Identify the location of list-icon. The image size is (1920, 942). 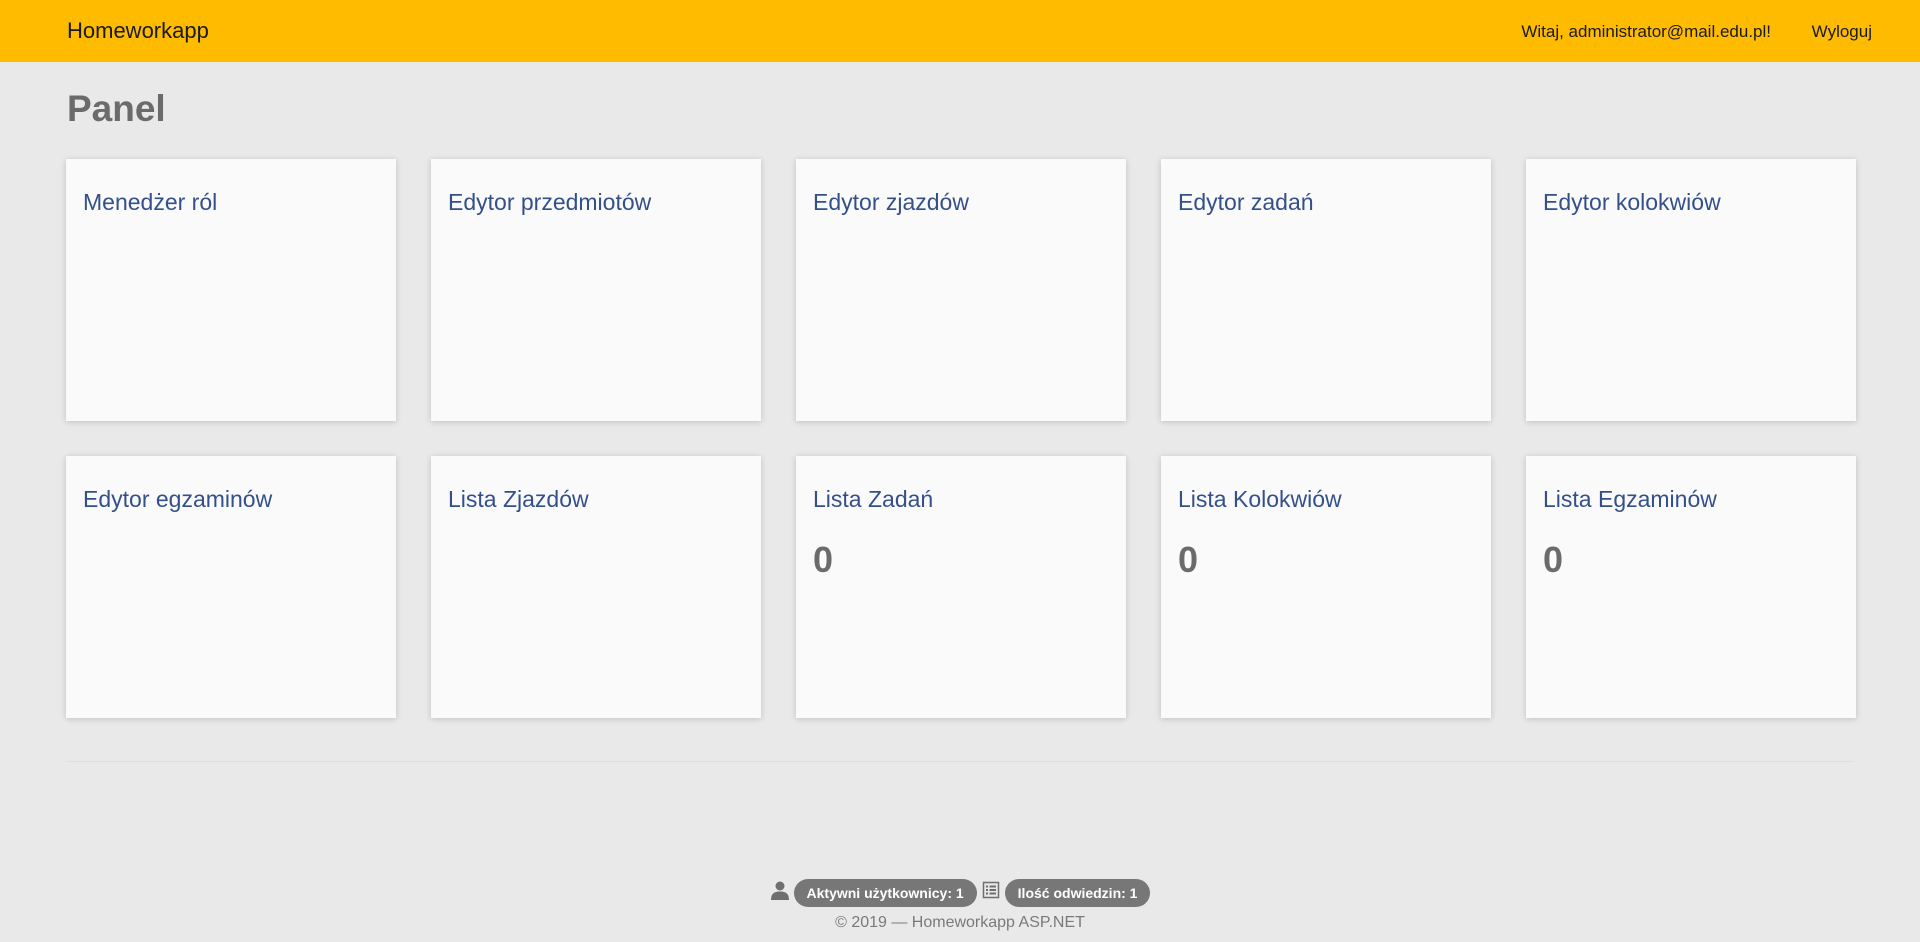
(991, 890).